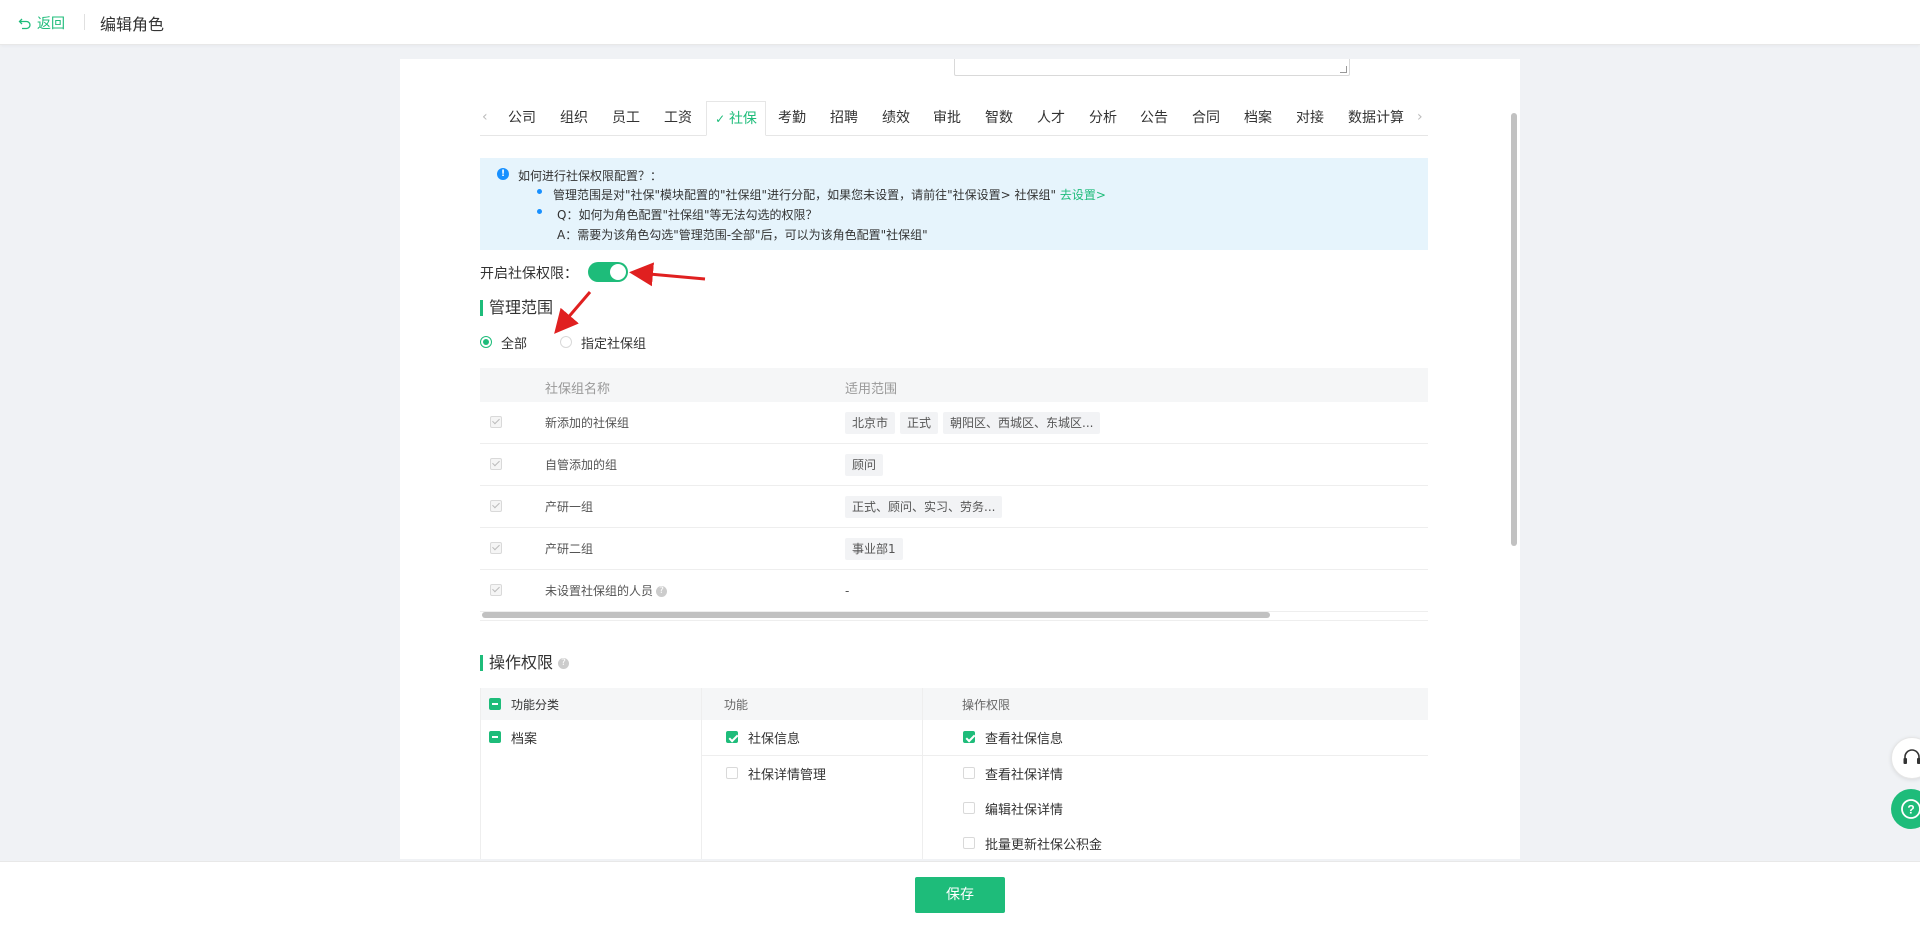 This screenshot has width=1920, height=930. What do you see at coordinates (969, 843) in the screenshot?
I see `op-batch-update-checkbox` at bounding box center [969, 843].